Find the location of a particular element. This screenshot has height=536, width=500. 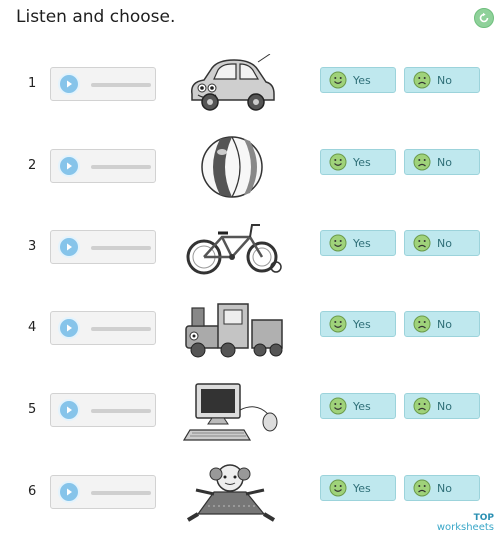

logo-bottom-text: worksheets is located at coordinates (465, 527).